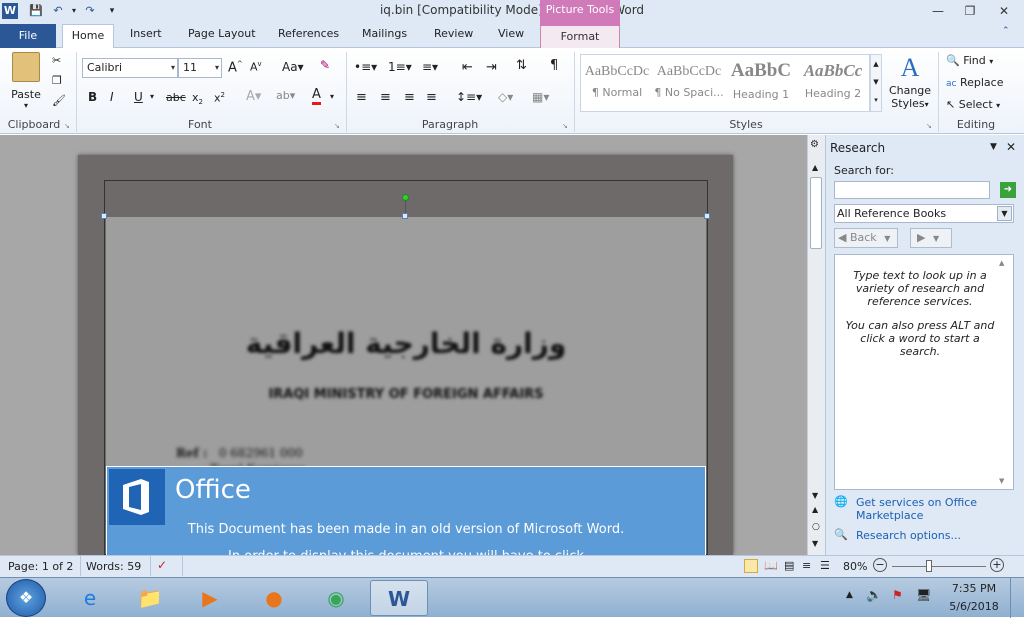 The height and width of the screenshot is (618, 1024). I want to click on tab-file: File, so click(28, 36).